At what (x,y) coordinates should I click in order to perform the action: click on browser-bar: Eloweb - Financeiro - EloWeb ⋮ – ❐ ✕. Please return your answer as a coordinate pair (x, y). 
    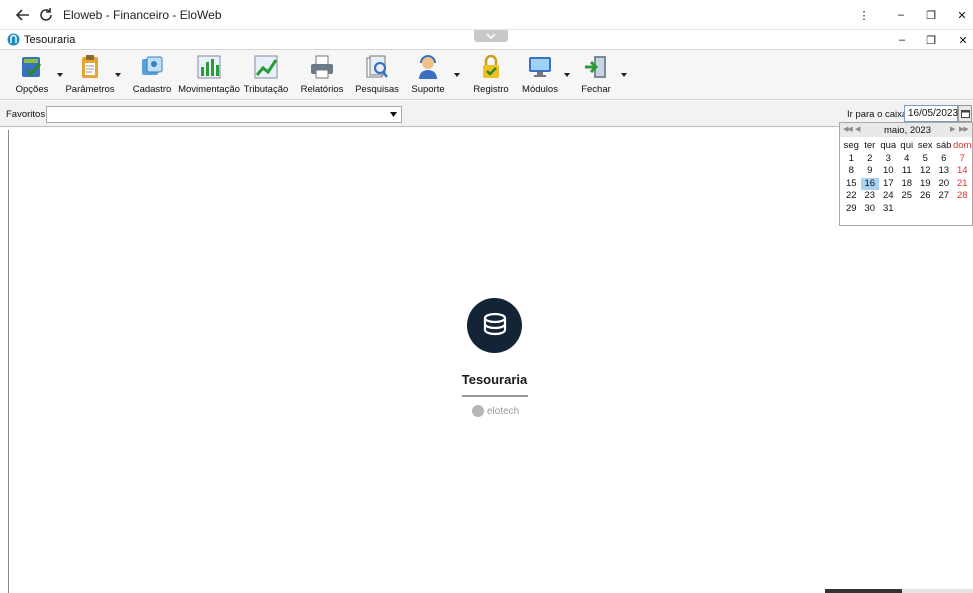
    Looking at the image, I should click on (486, 15).